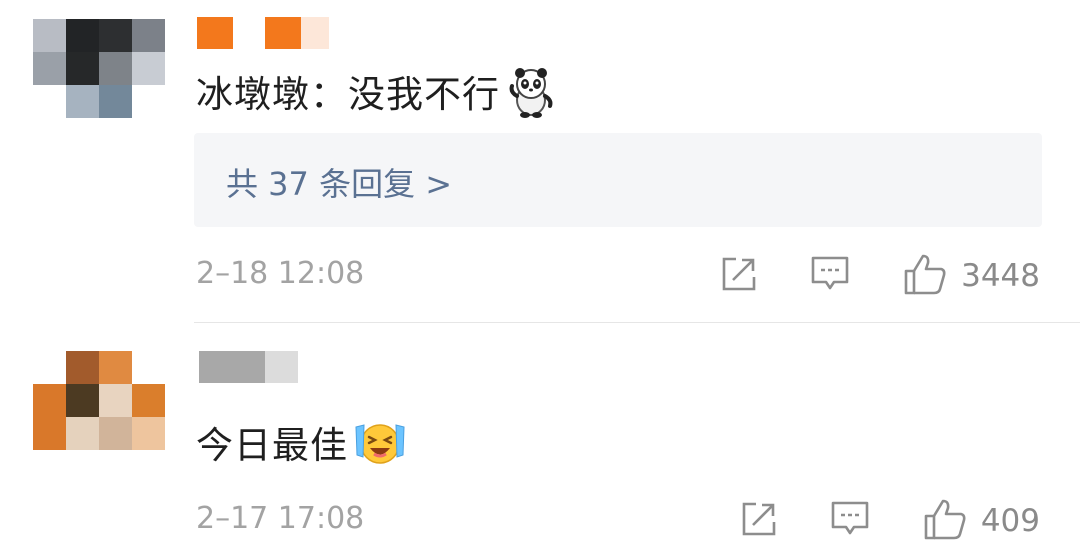  Describe the element at coordinates (339, 182) in the screenshot. I see `view-replies-link: 共 37 条回复 >` at that location.